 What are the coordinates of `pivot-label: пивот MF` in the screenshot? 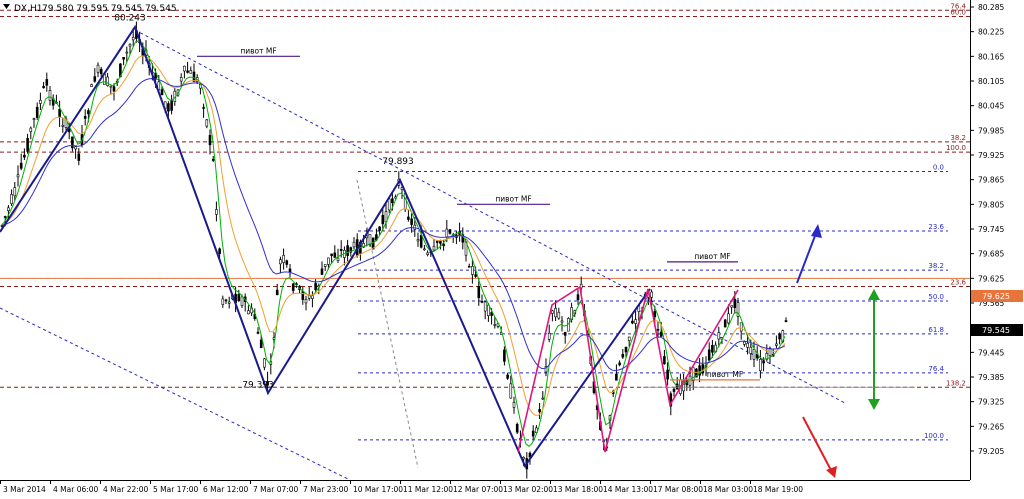 It's located at (712, 256).